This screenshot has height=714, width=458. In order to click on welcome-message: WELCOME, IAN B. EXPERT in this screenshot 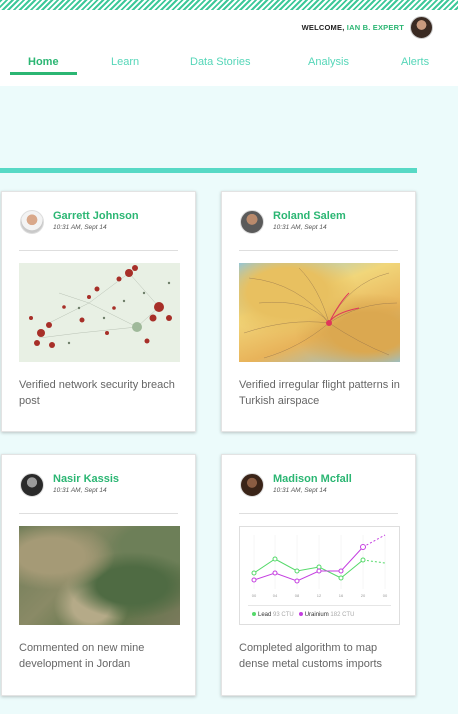, I will do `click(353, 27)`.